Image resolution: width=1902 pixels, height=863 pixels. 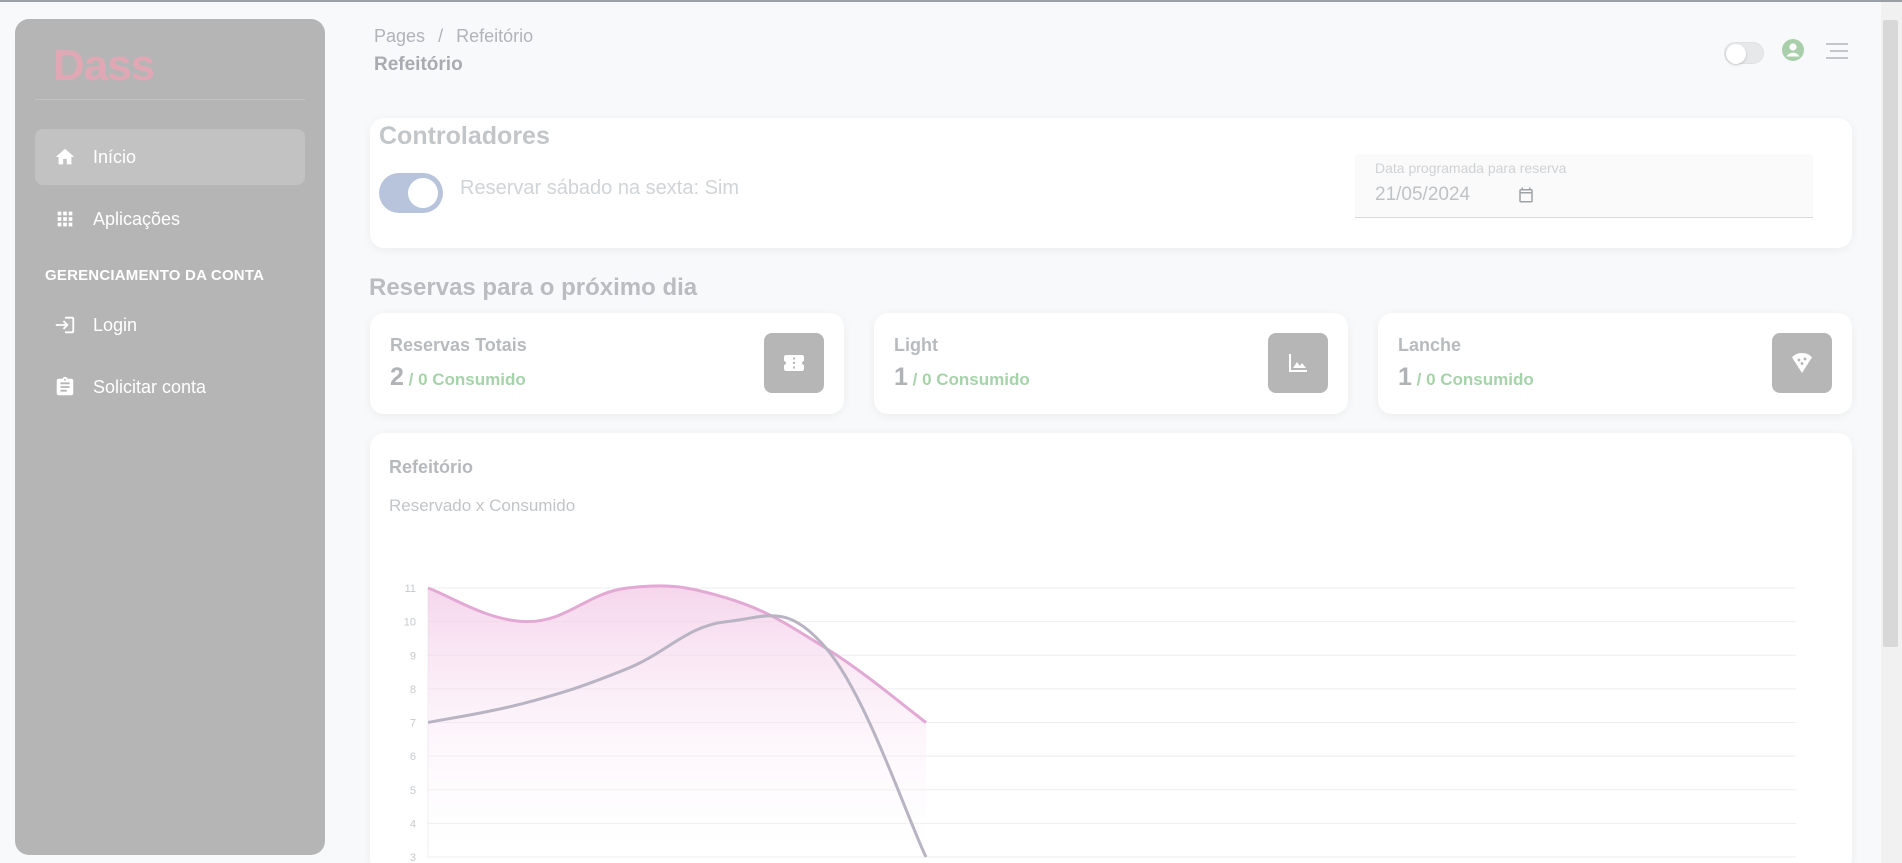 What do you see at coordinates (413, 824) in the screenshot?
I see `y-tick-label: 4` at bounding box center [413, 824].